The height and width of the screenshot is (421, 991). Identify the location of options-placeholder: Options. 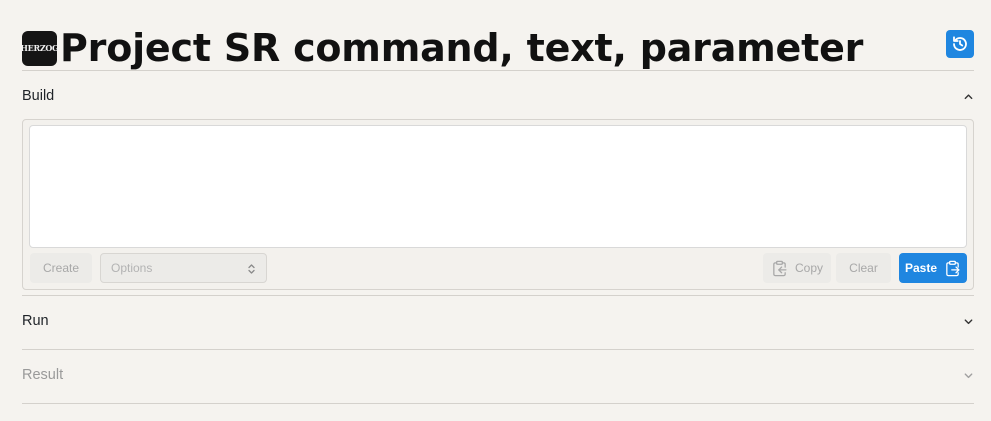
(132, 268).